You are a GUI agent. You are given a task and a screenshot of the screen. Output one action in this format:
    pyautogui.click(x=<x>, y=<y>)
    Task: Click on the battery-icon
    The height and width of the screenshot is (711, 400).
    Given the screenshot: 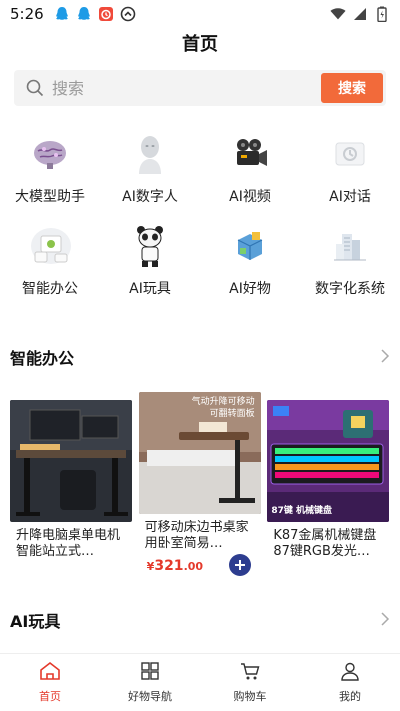 What is the action you would take?
    pyautogui.click(x=382, y=14)
    